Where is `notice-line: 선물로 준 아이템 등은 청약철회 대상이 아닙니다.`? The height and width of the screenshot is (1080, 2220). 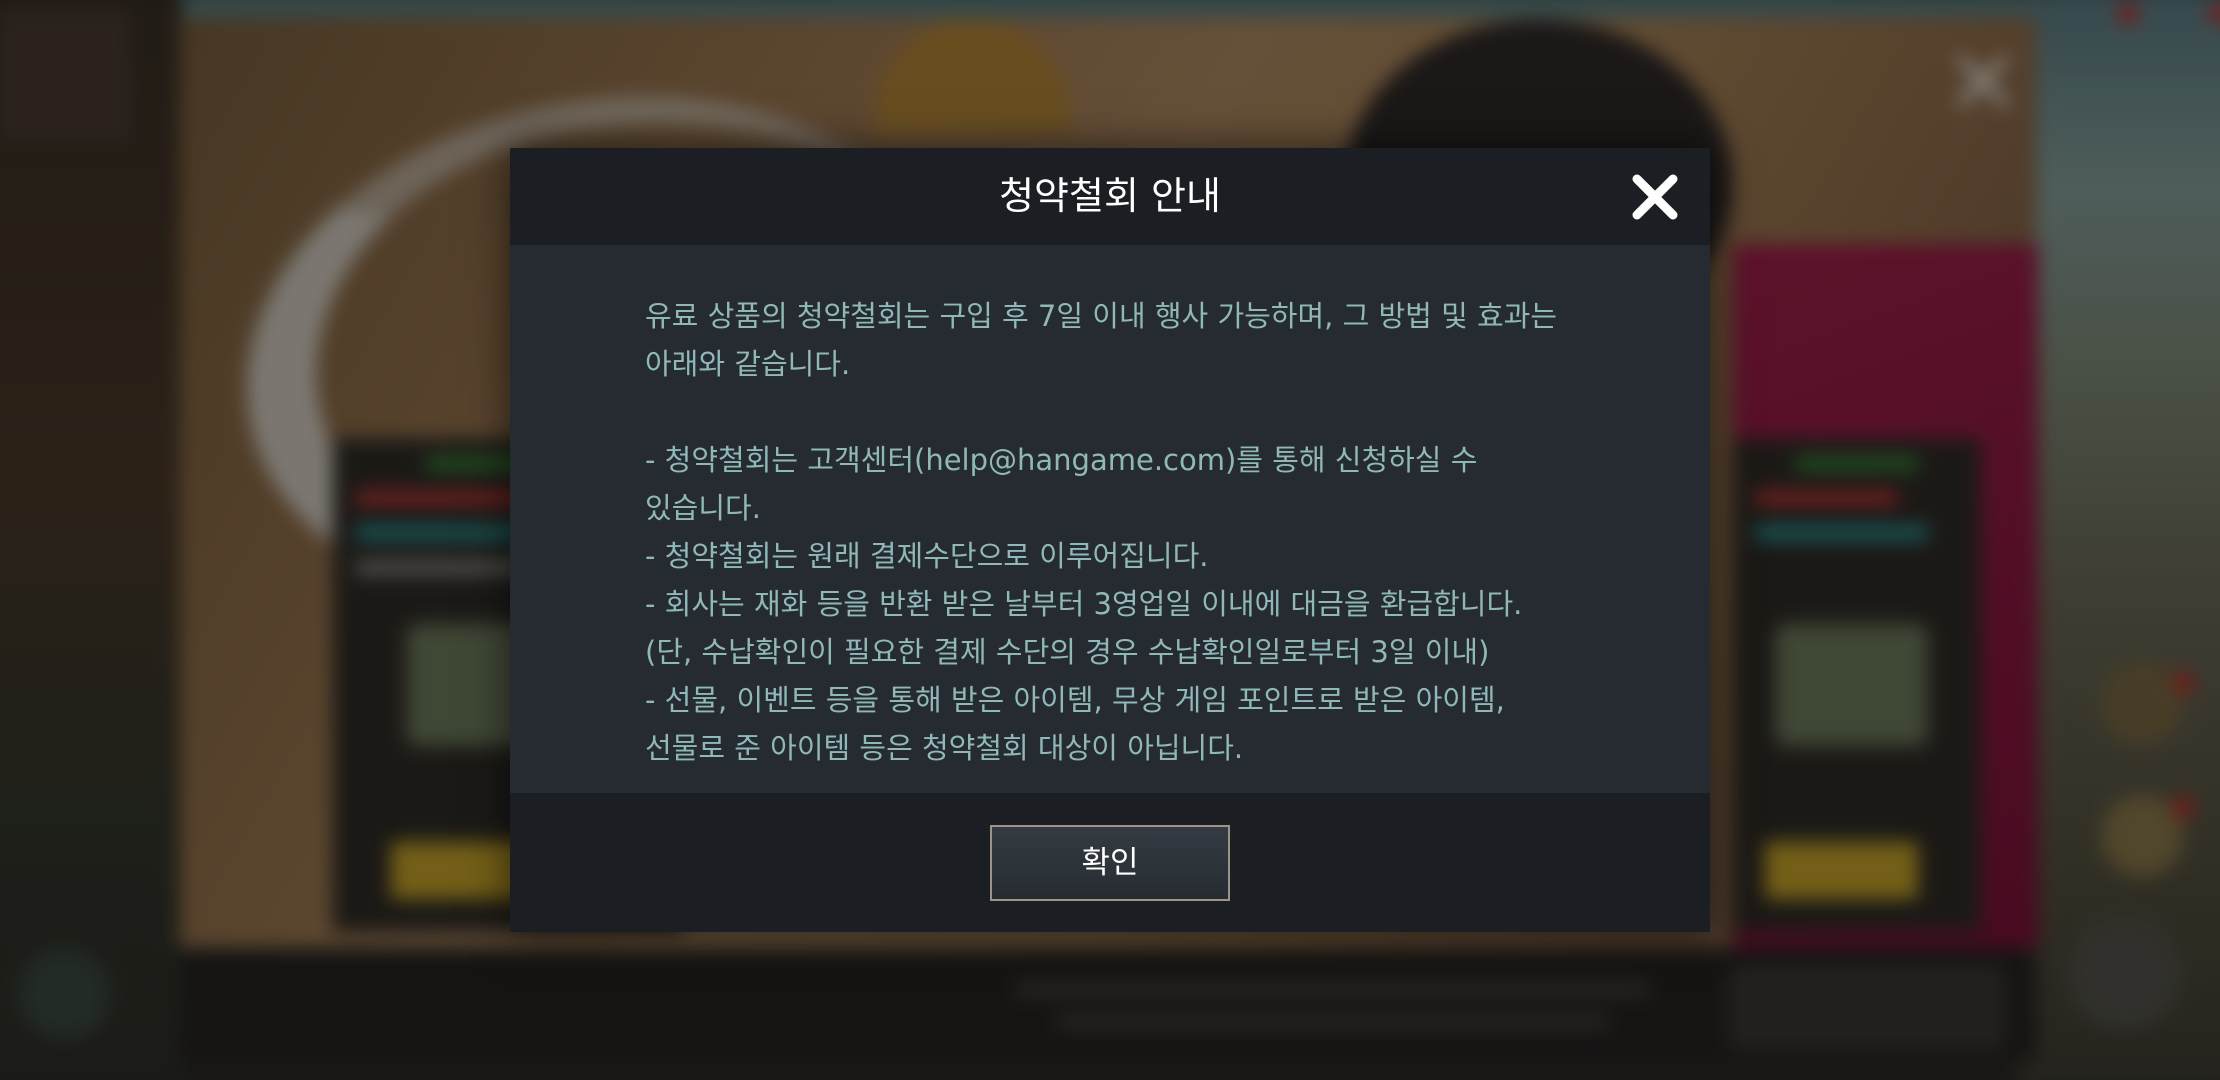 notice-line: 선물로 준 아이템 등은 청약철회 대상이 아닙니다. is located at coordinates (944, 748).